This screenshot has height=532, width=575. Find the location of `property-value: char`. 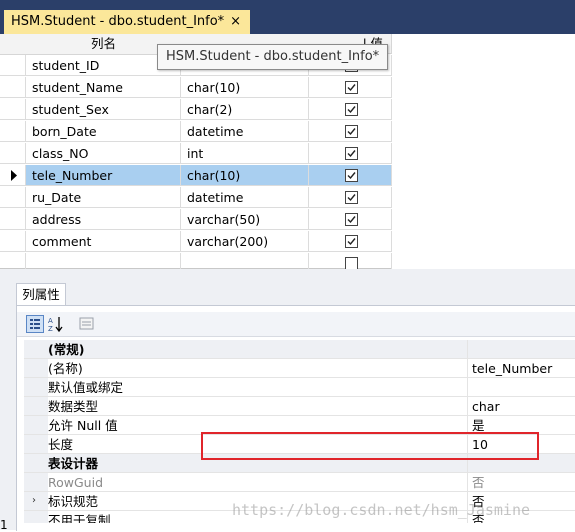

property-value: char is located at coordinates (521, 406).